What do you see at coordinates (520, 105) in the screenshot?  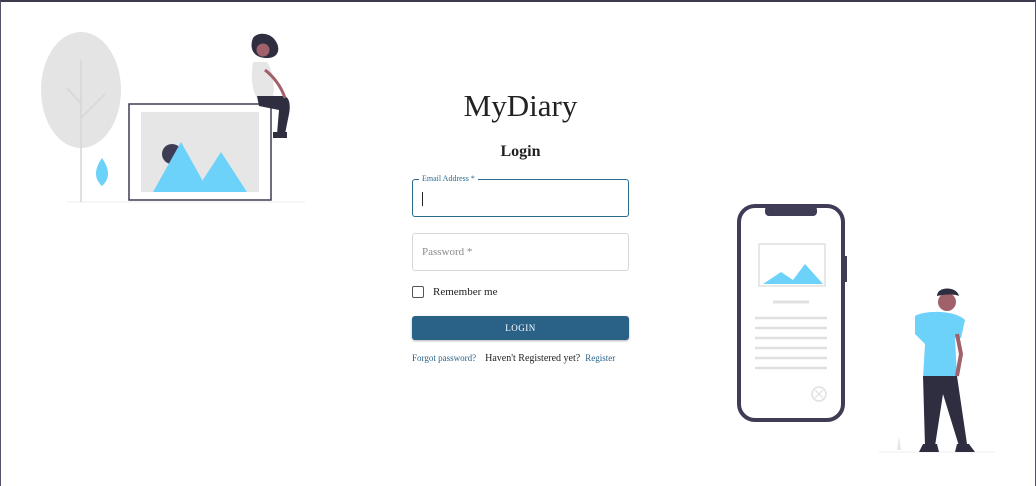 I see `app-title: MyDiary` at bounding box center [520, 105].